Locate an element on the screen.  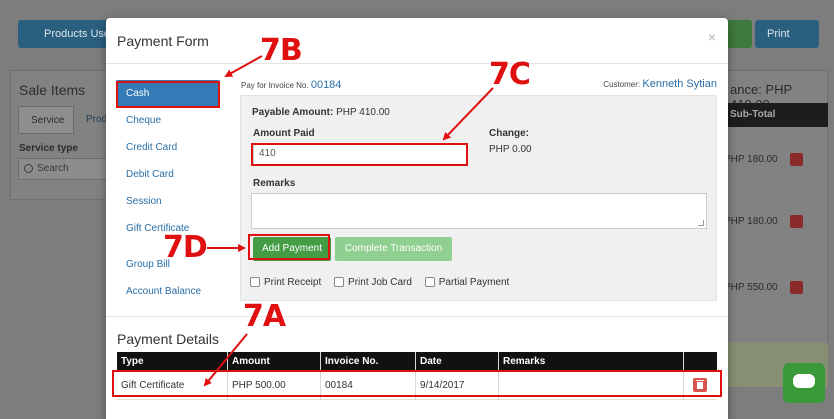
payment-details-title: Payment Details is located at coordinates (168, 339).